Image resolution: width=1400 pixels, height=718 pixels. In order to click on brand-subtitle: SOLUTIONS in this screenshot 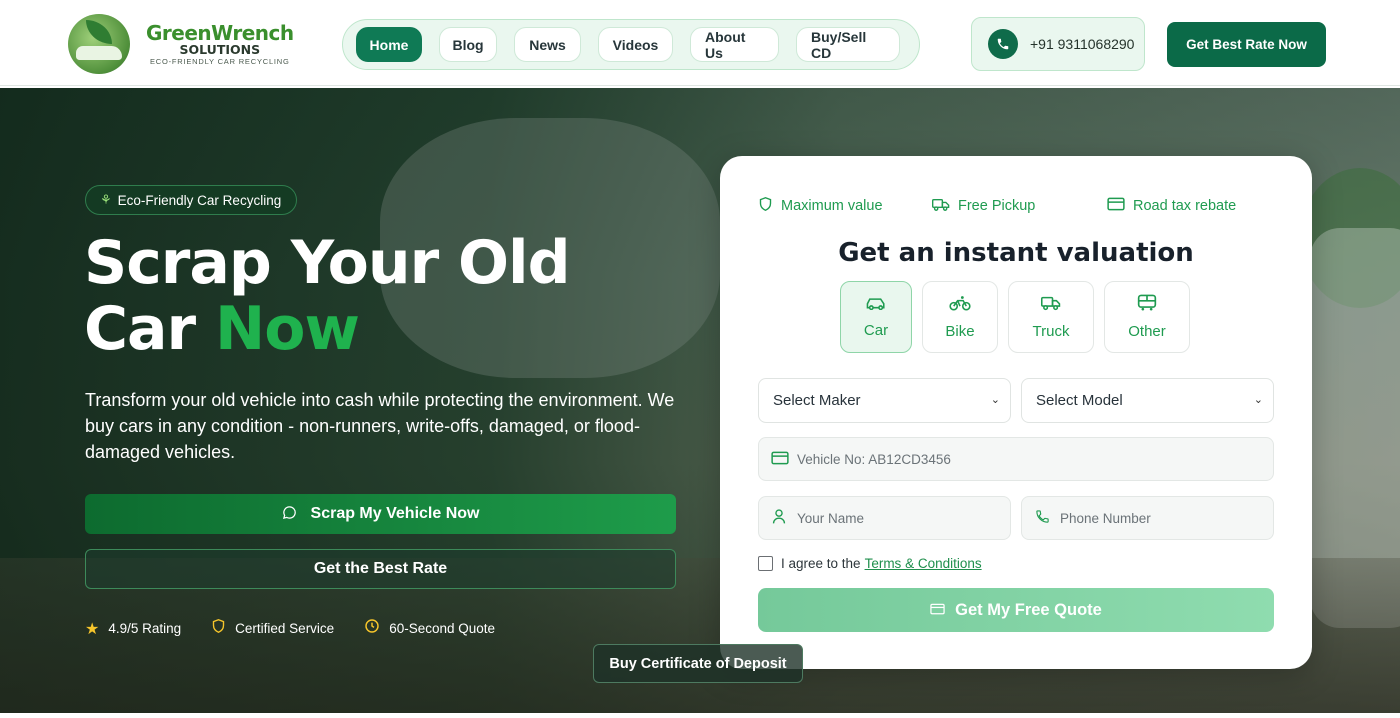, I will do `click(220, 49)`.